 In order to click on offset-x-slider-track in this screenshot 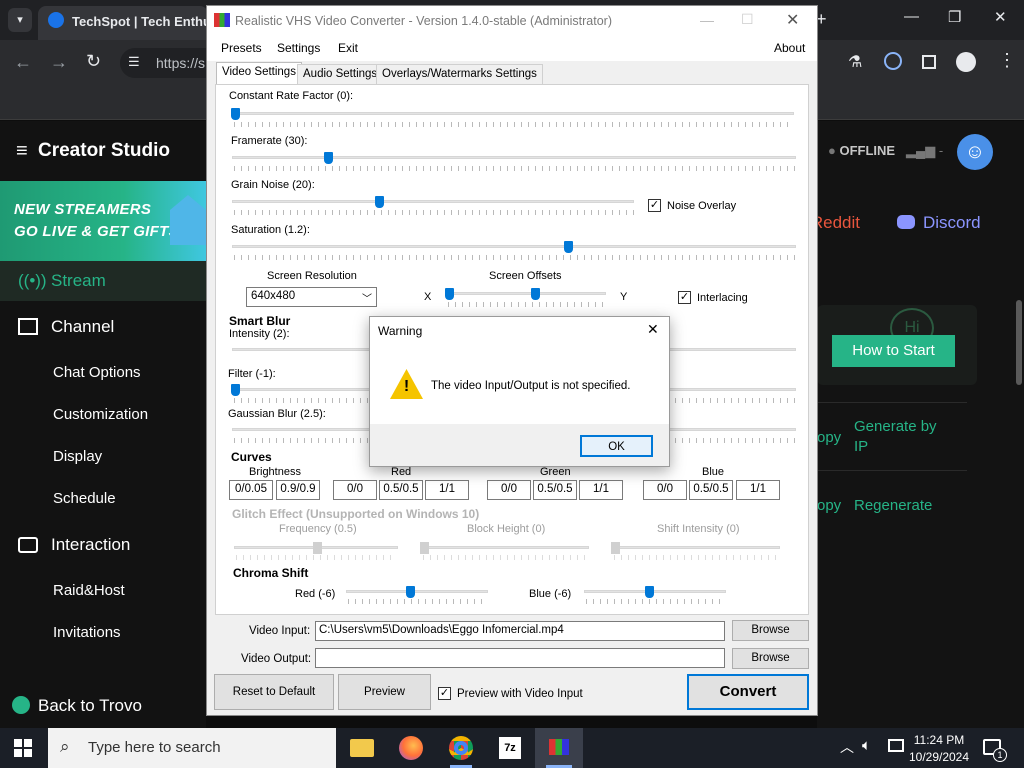, I will do `click(526, 293)`.